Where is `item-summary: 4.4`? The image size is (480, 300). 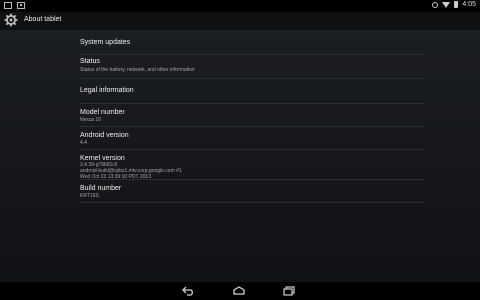 item-summary: 4.4 is located at coordinates (83, 143).